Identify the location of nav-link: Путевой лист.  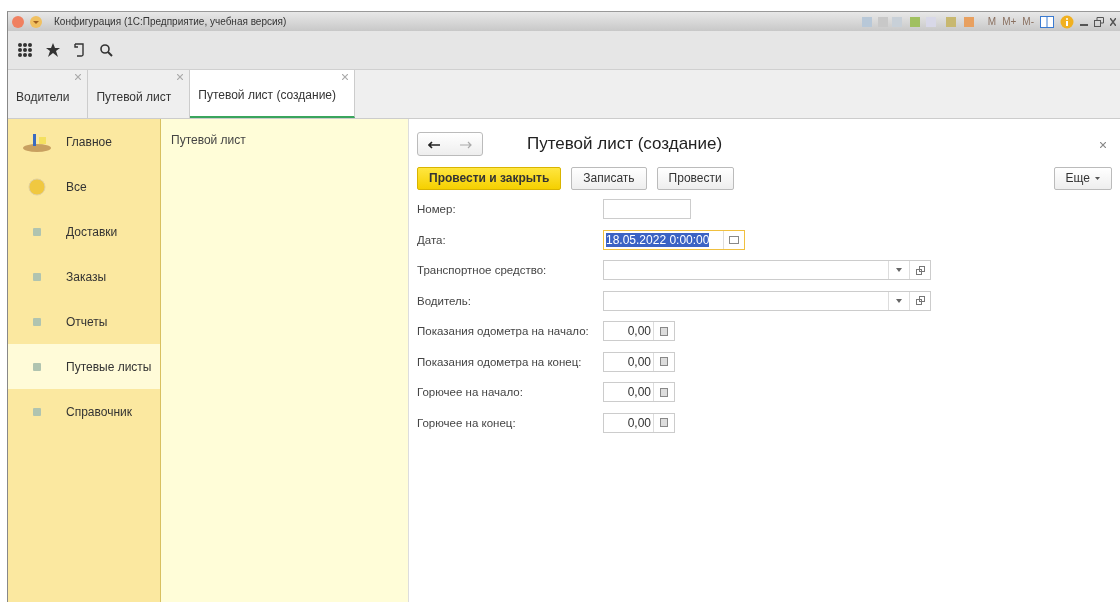
(208, 140).